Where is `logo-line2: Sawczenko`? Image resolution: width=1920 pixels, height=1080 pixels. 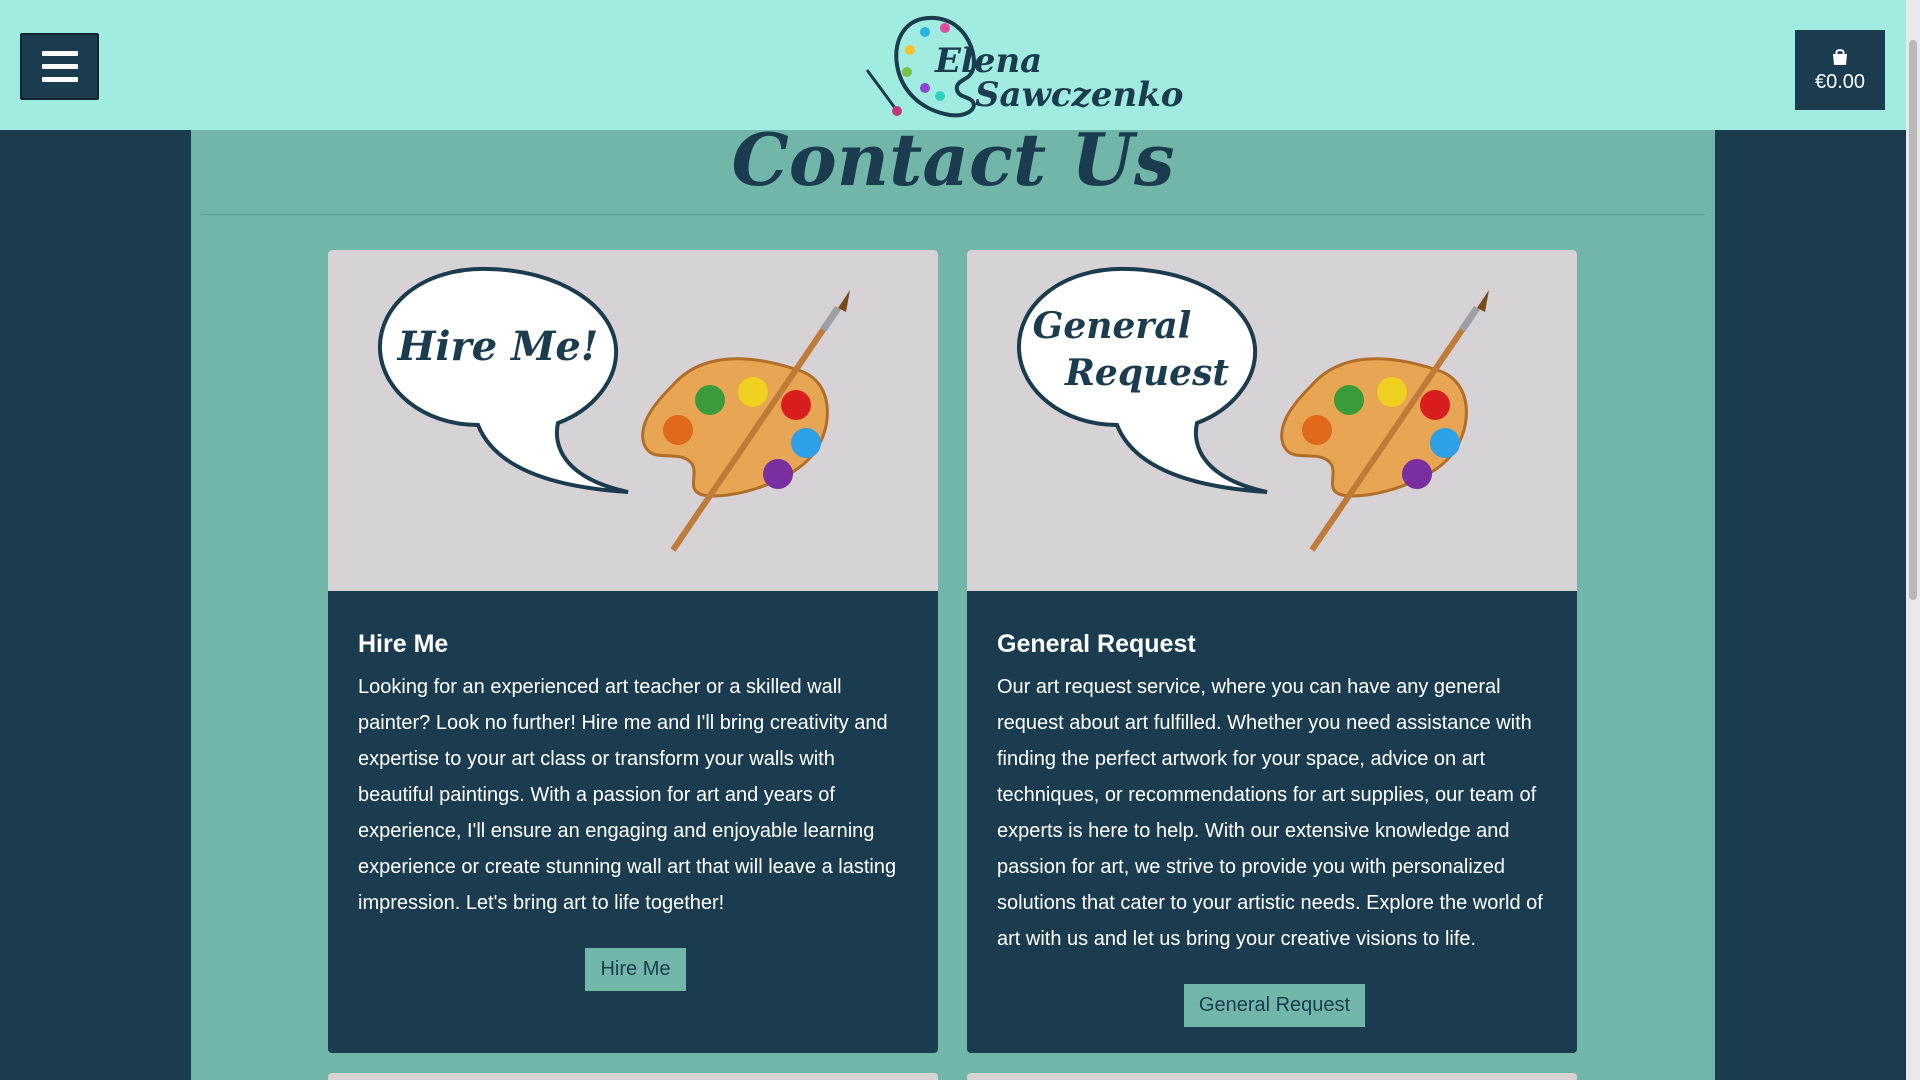 logo-line2: Sawczenko is located at coordinates (1079, 95).